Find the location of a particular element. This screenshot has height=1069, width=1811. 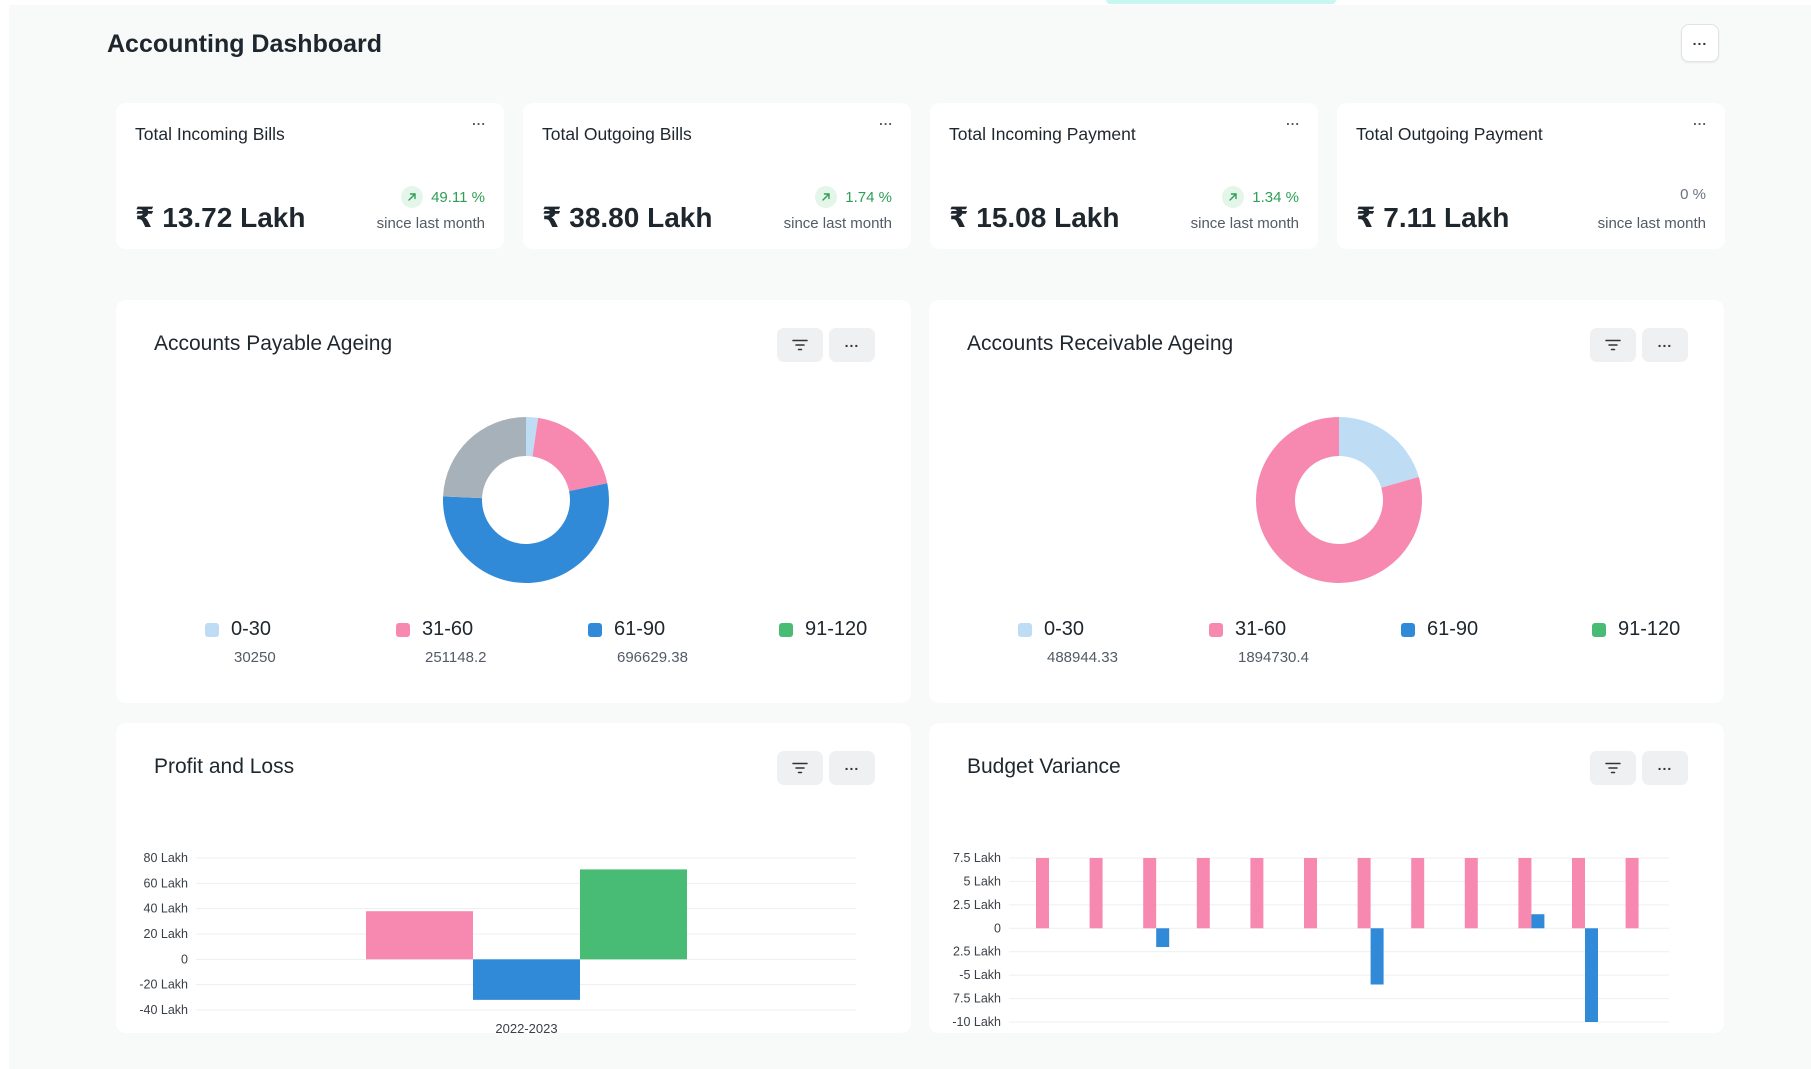

page-title: Accounting Dashboard is located at coordinates (245, 44).